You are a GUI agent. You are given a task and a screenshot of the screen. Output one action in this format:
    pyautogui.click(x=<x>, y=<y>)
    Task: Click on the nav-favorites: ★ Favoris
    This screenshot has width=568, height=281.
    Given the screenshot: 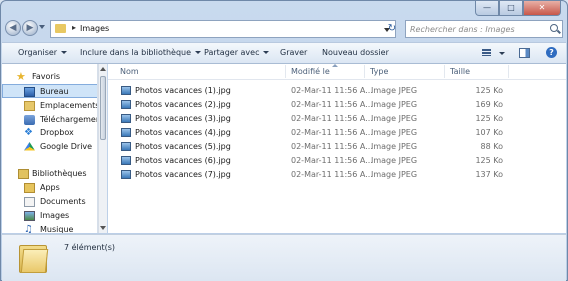 What is the action you would take?
    pyautogui.click(x=49, y=77)
    